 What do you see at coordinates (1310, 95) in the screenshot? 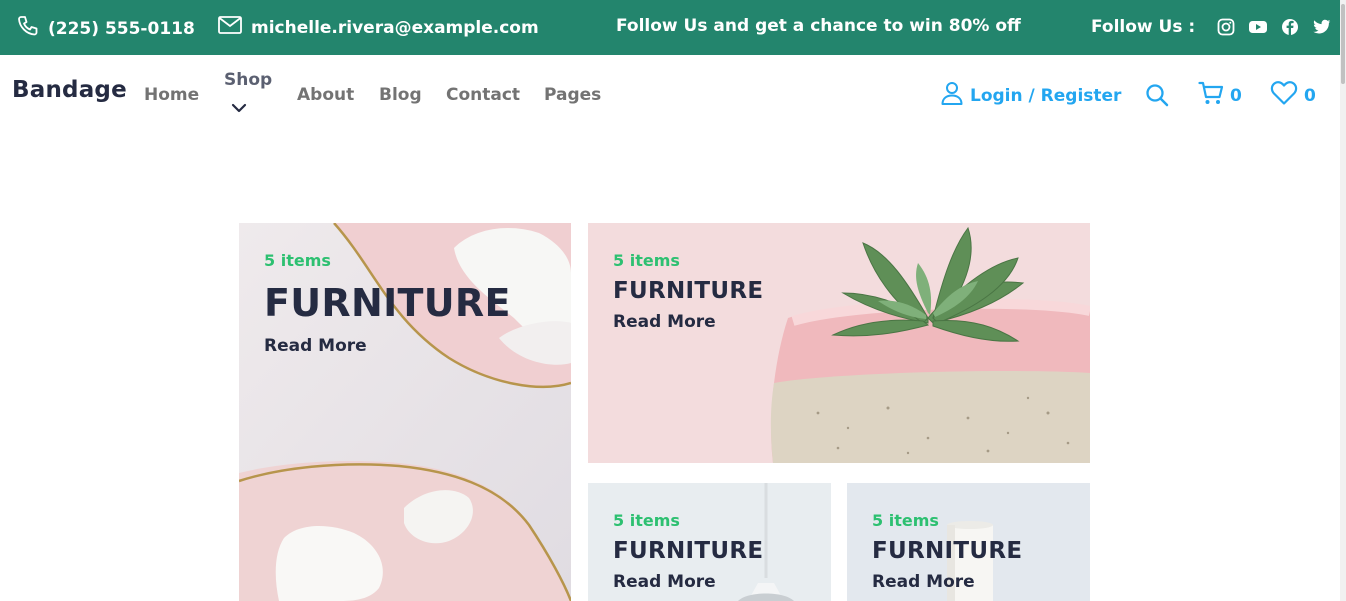
I see `wishlist-count: 0` at bounding box center [1310, 95].